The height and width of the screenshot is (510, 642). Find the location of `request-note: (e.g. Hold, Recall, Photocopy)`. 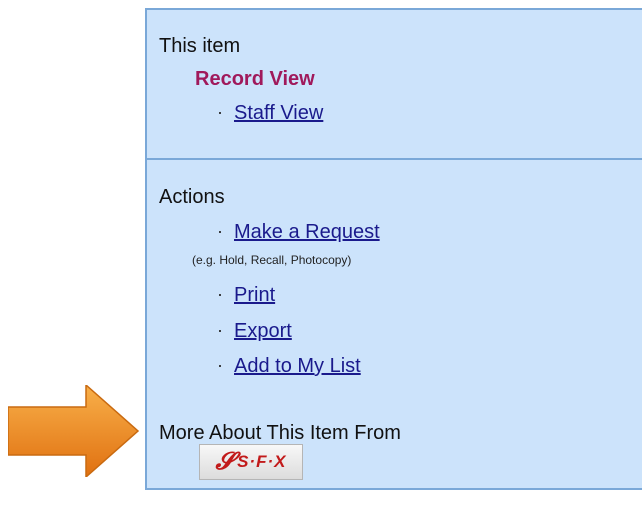

request-note: (e.g. Hold, Recall, Photocopy) is located at coordinates (272, 260).